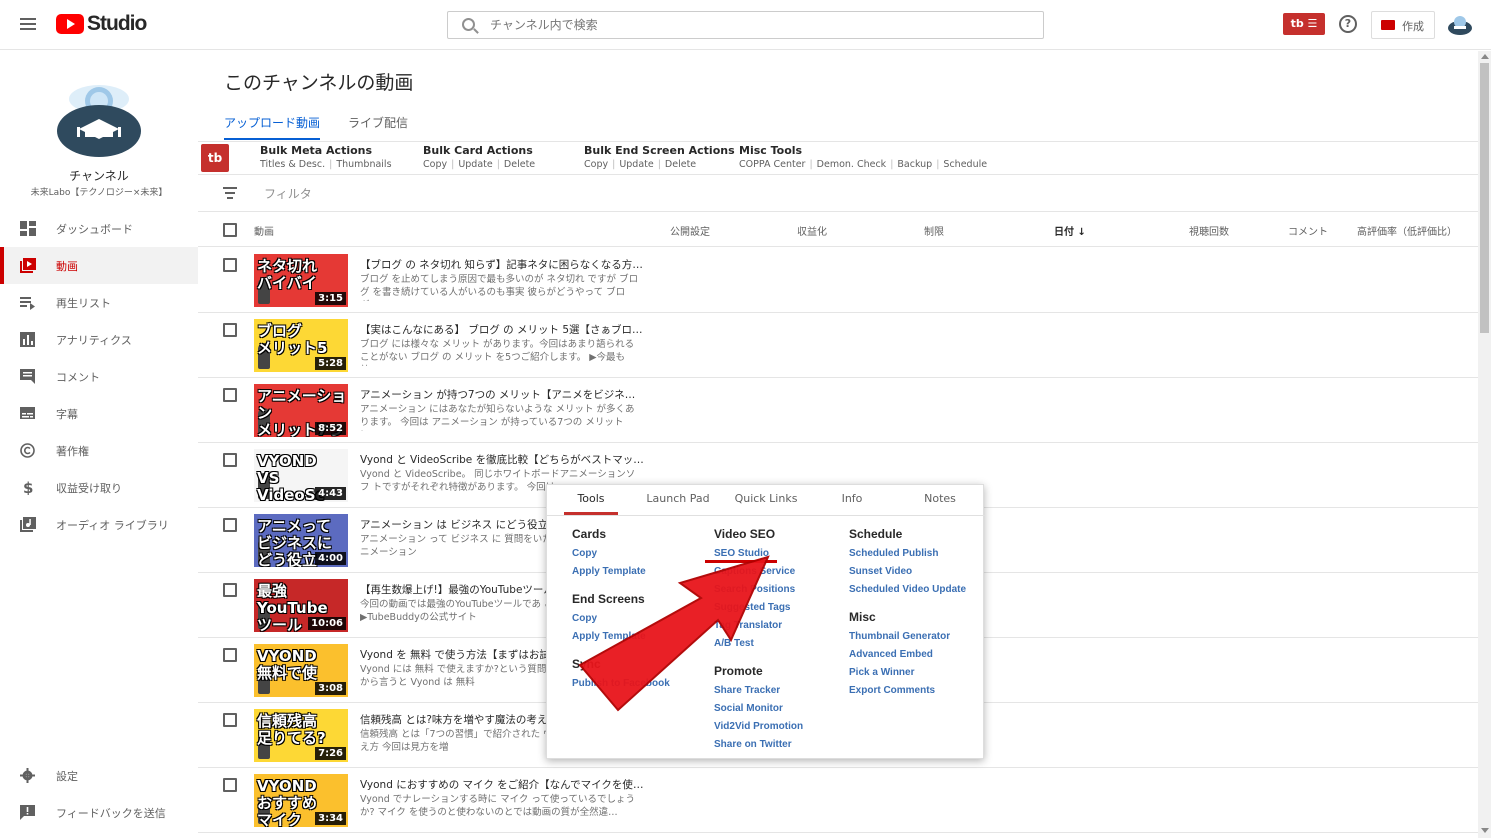  I want to click on sidebar-item-subtitles: 字幕, so click(99, 413).